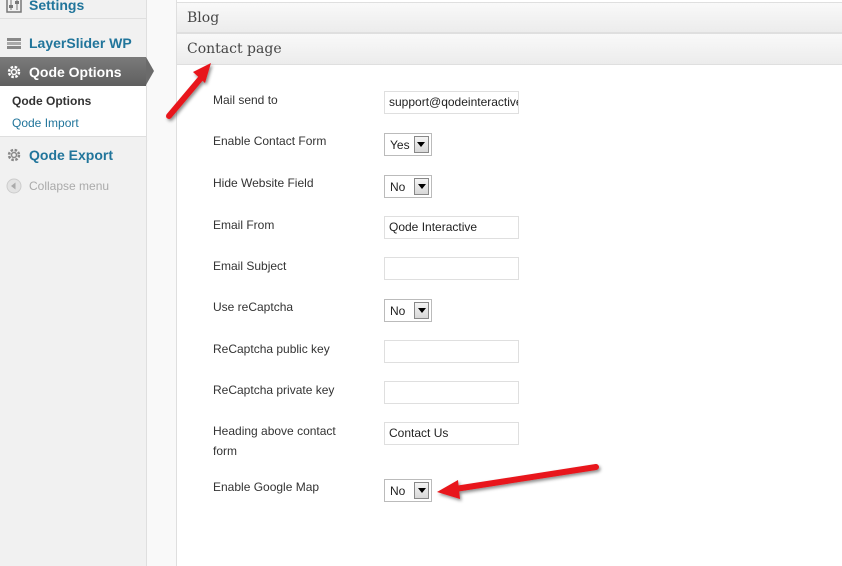 The width and height of the screenshot is (842, 566). I want to click on menu-settings: Settings, so click(73, 9).